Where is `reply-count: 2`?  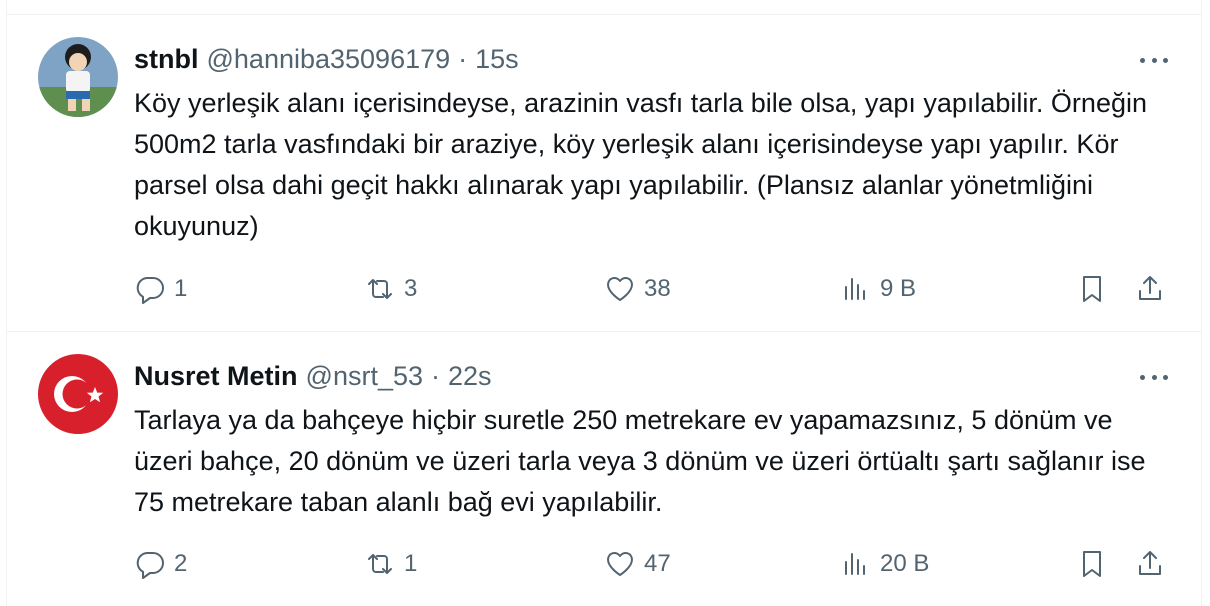 reply-count: 2 is located at coordinates (181, 563).